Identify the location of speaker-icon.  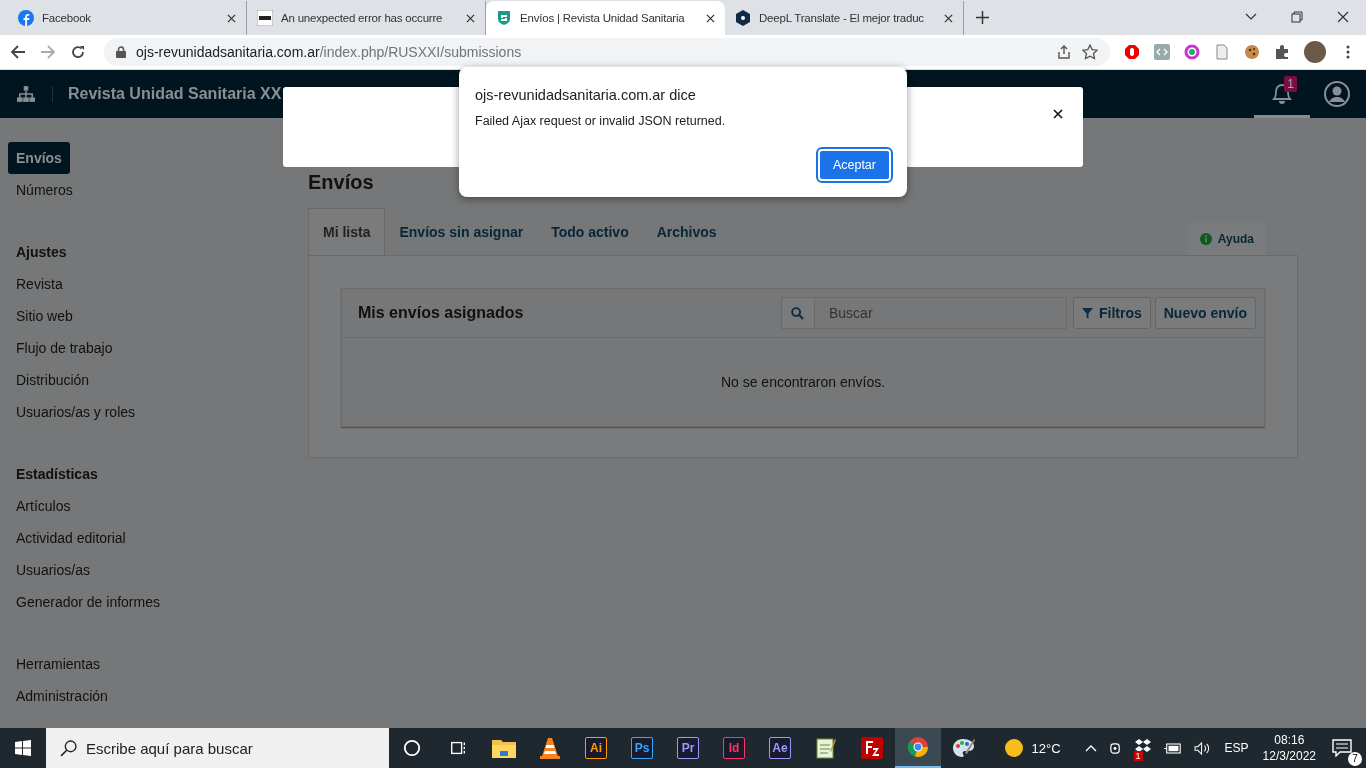
(1202, 748).